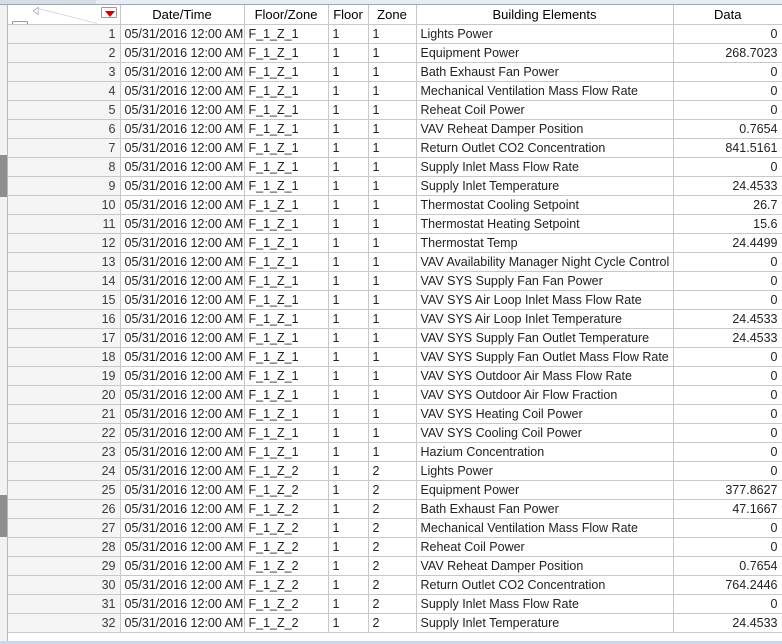 The height and width of the screenshot is (644, 782). I want to click on cell-building-element: Reheat Coil Power, so click(545, 547).